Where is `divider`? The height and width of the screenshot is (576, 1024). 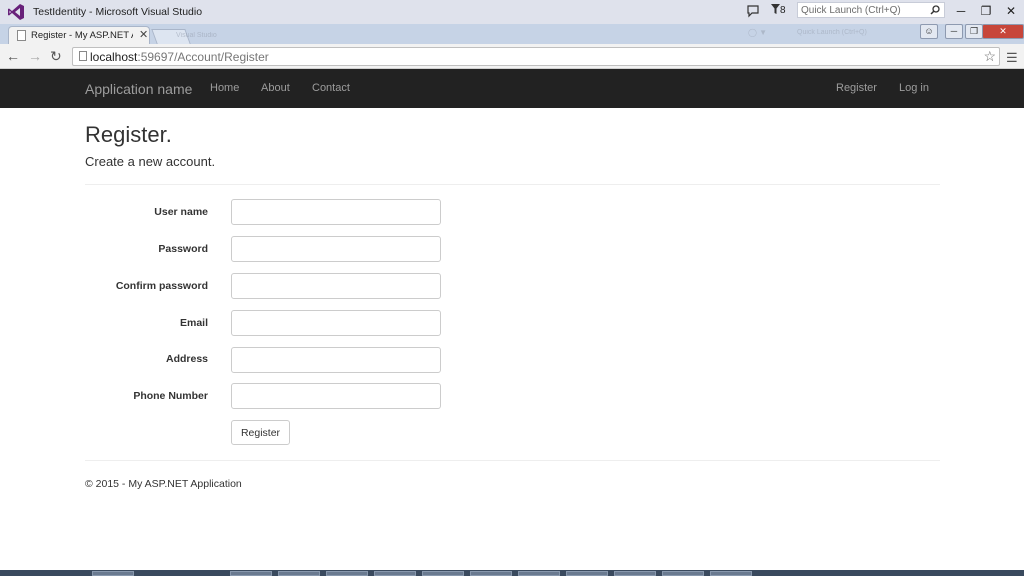
divider is located at coordinates (512, 184).